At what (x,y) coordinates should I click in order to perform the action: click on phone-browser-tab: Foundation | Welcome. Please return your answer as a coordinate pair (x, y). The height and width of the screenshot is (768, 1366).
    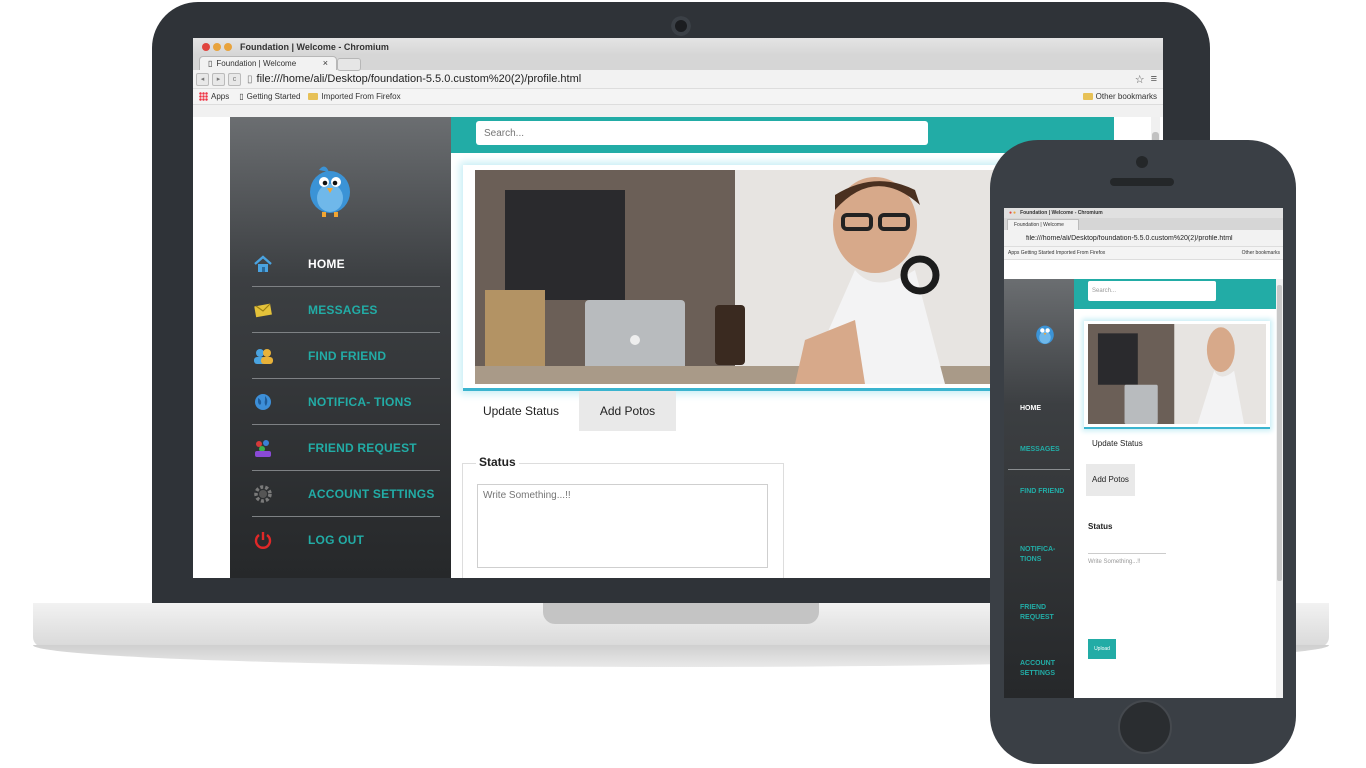
    Looking at the image, I should click on (1043, 224).